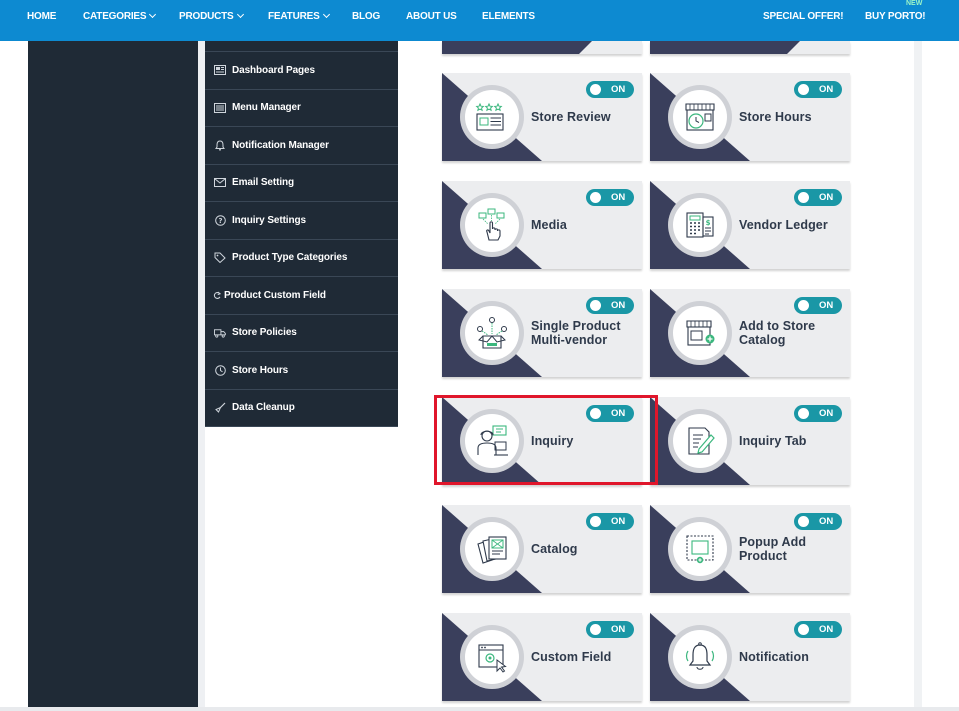  I want to click on catalog-icon, so click(492, 550).